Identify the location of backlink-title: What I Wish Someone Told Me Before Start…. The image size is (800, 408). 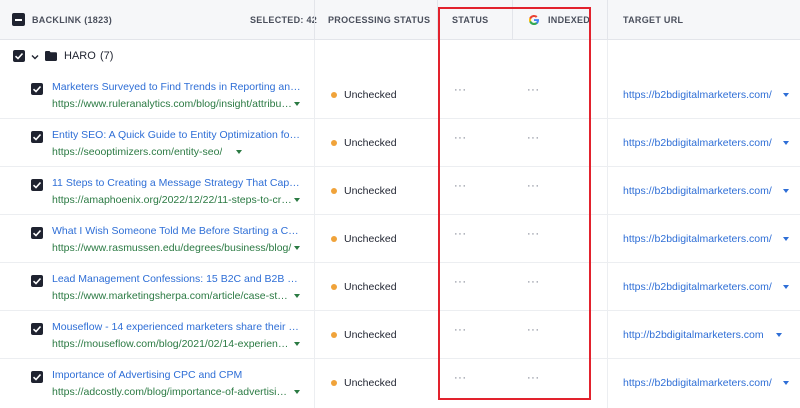
(177, 231).